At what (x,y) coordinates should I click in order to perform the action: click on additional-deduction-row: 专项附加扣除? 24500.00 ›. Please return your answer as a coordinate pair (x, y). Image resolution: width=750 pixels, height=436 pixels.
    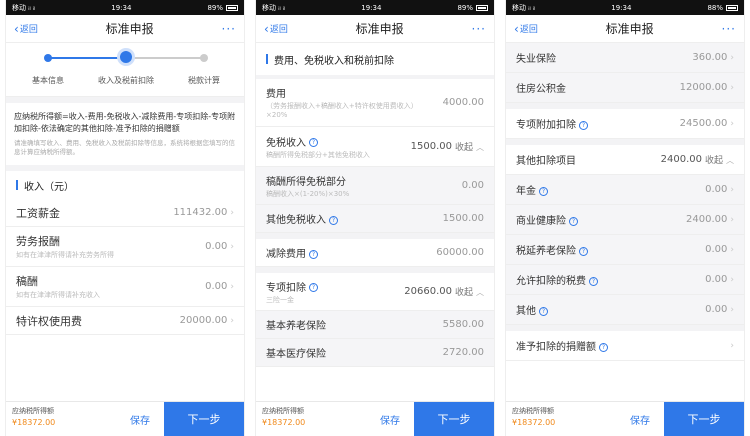
    Looking at the image, I should click on (625, 124).